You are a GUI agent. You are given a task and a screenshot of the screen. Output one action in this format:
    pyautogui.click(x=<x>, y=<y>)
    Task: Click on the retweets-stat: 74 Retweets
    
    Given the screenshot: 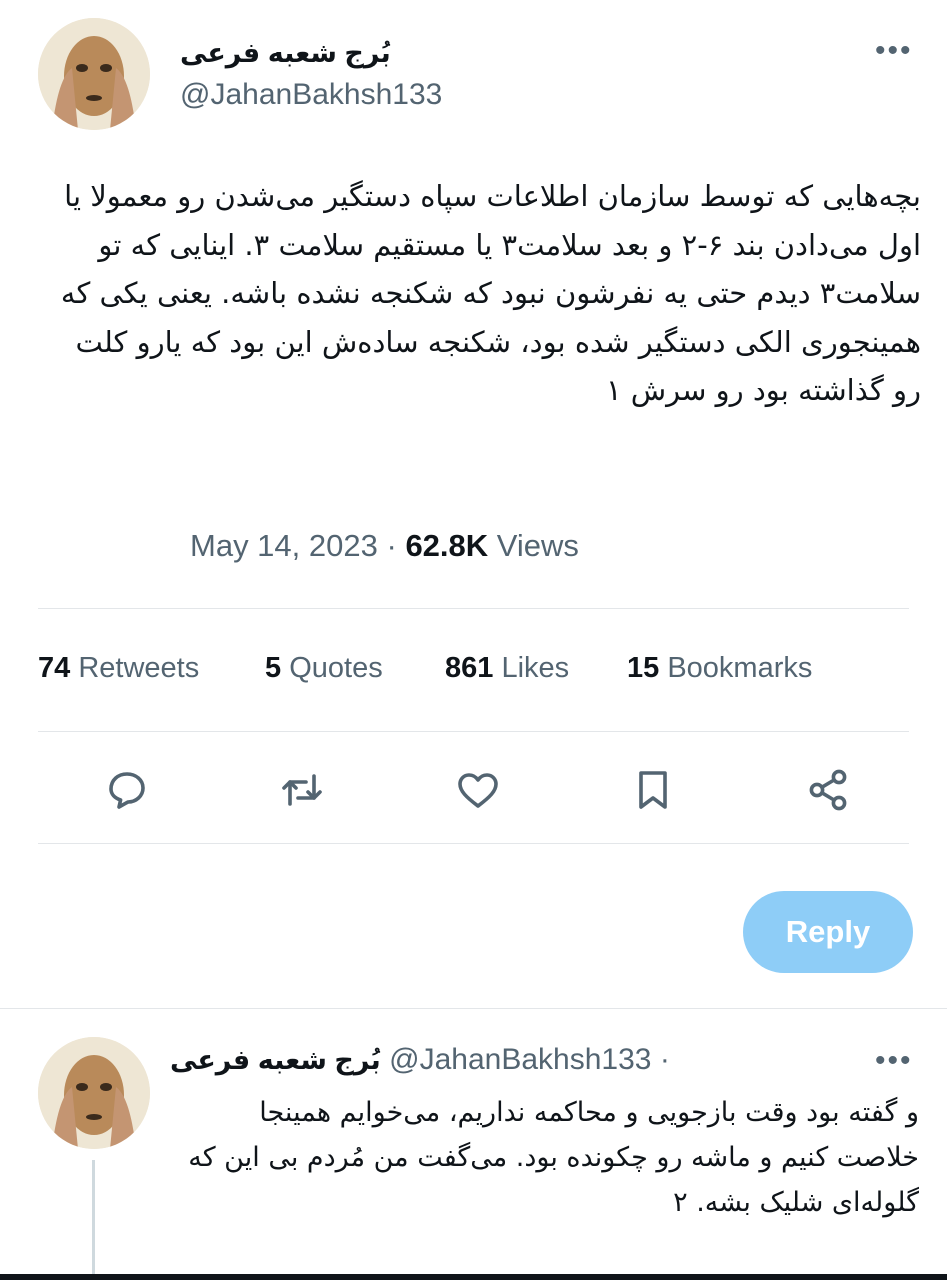 What is the action you would take?
    pyautogui.click(x=118, y=668)
    